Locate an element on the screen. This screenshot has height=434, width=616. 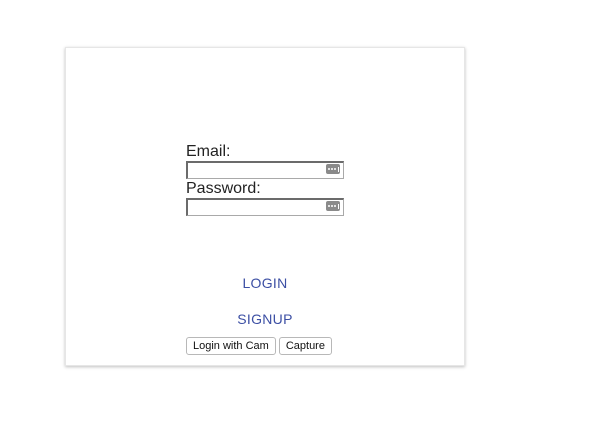
email-field is located at coordinates (265, 170).